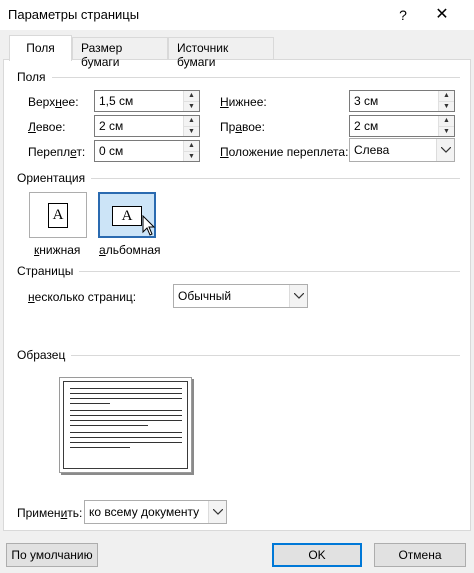 This screenshot has width=474, height=573. I want to click on set-default-button: По умолчанию, so click(52, 555).